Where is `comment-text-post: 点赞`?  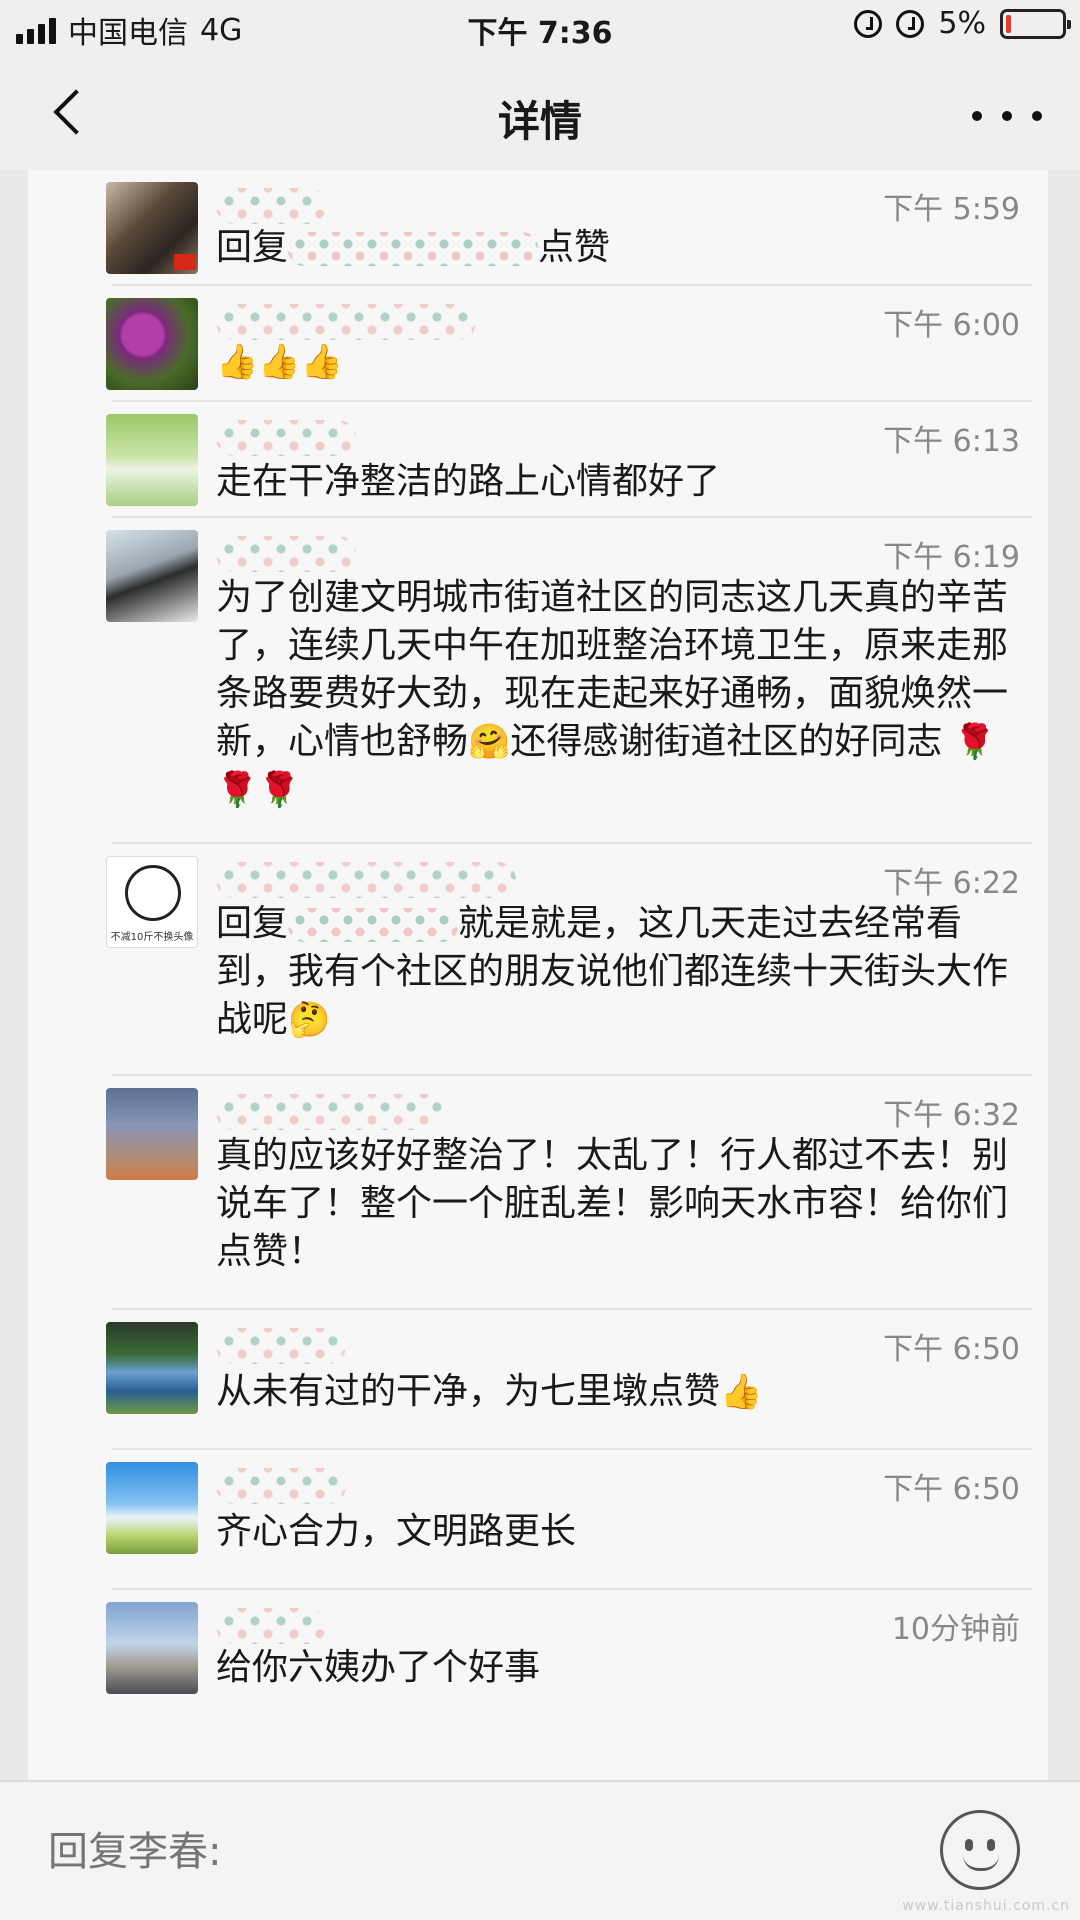
comment-text-post: 点赞 is located at coordinates (574, 247).